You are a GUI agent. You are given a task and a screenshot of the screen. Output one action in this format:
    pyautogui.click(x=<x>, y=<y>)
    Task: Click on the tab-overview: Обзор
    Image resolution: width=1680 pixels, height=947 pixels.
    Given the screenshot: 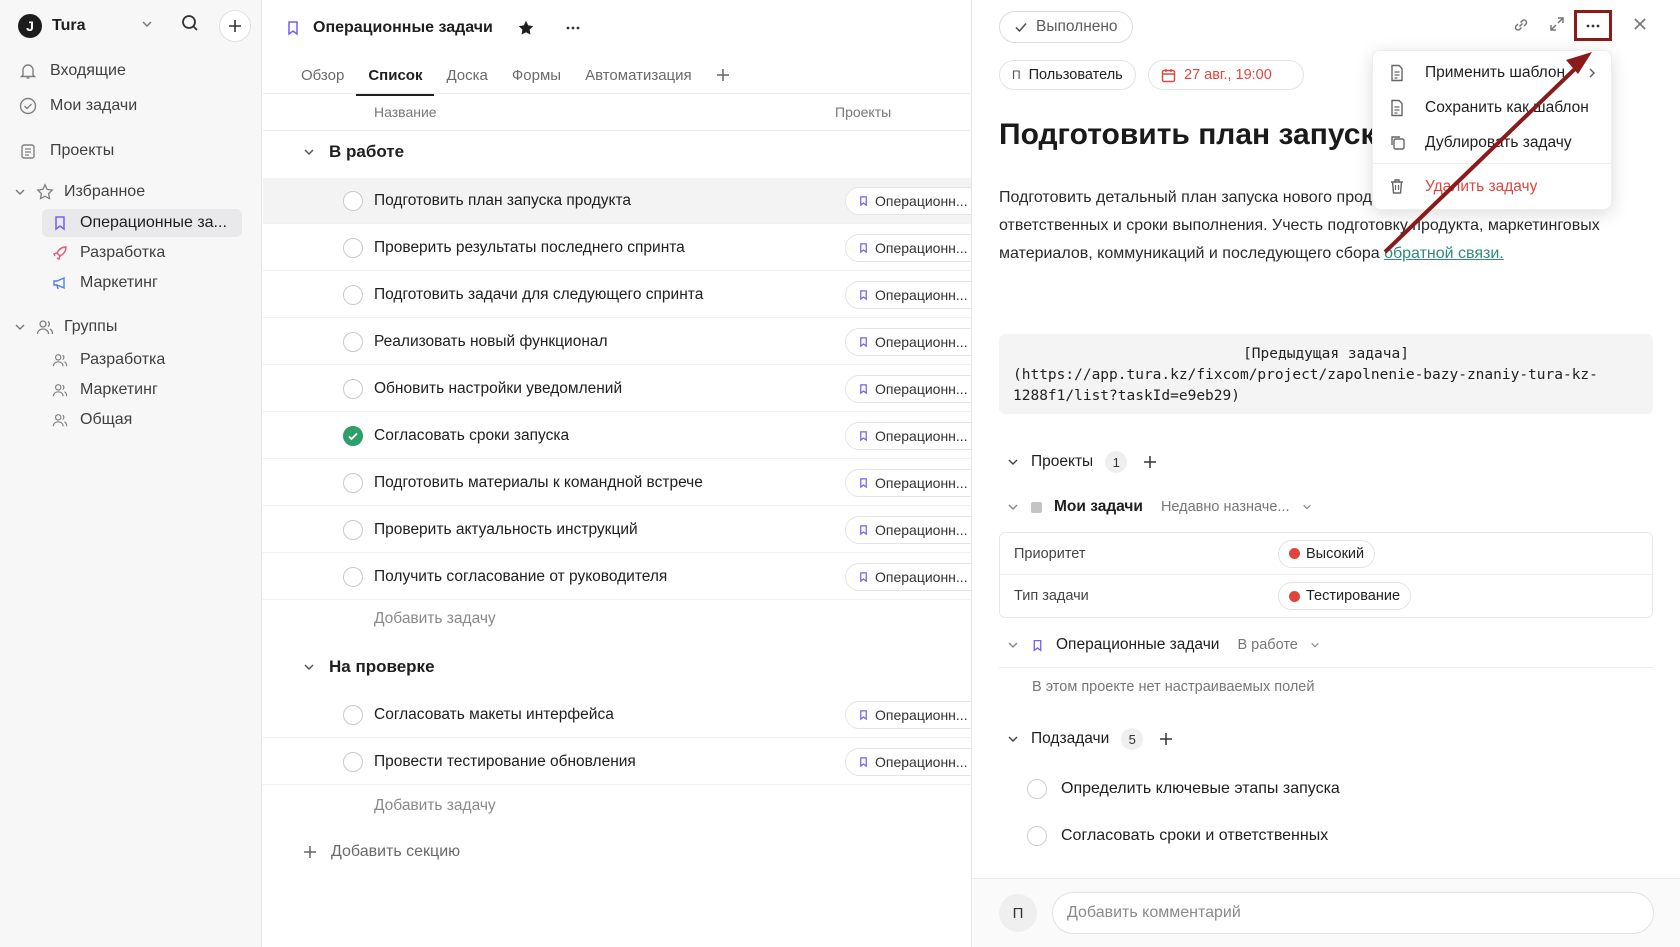 What is the action you would take?
    pyautogui.click(x=322, y=75)
    